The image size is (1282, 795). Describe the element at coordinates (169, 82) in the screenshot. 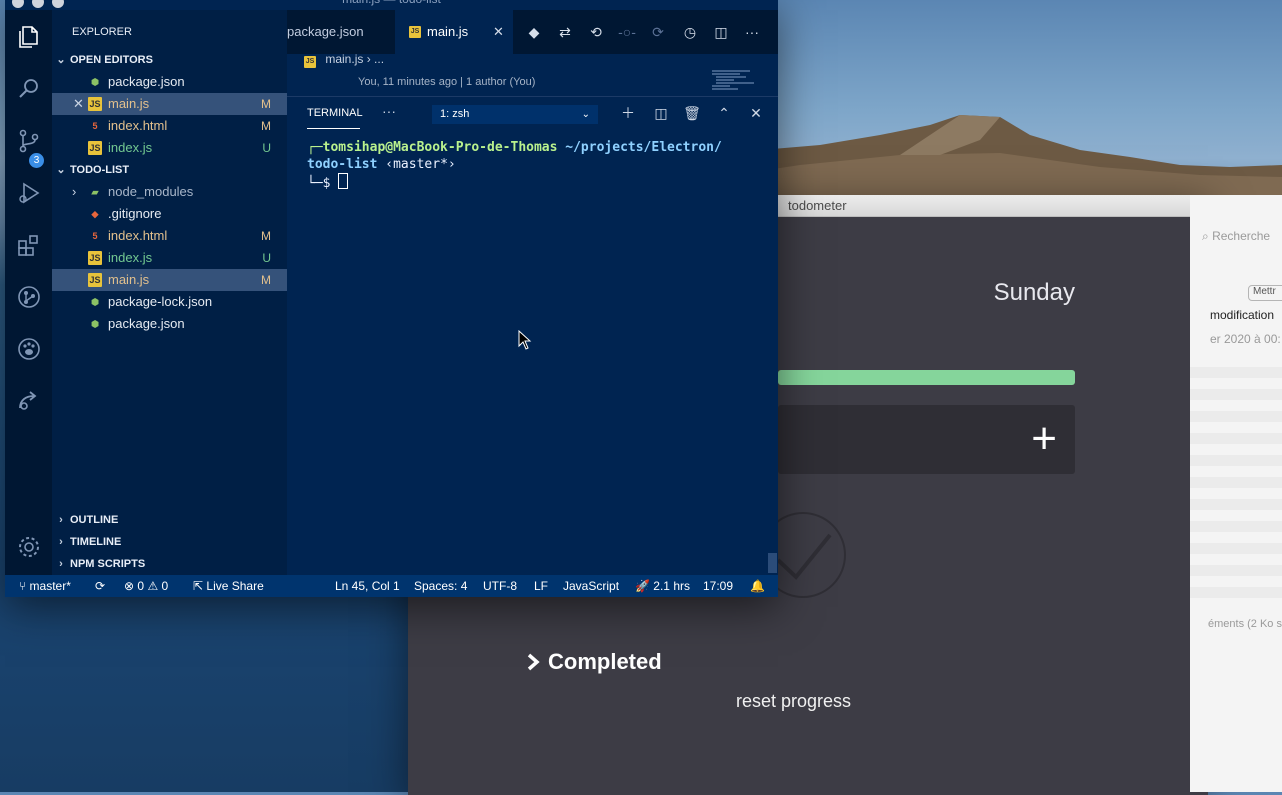

I see `open-editor-item: ⬢ package.json` at that location.